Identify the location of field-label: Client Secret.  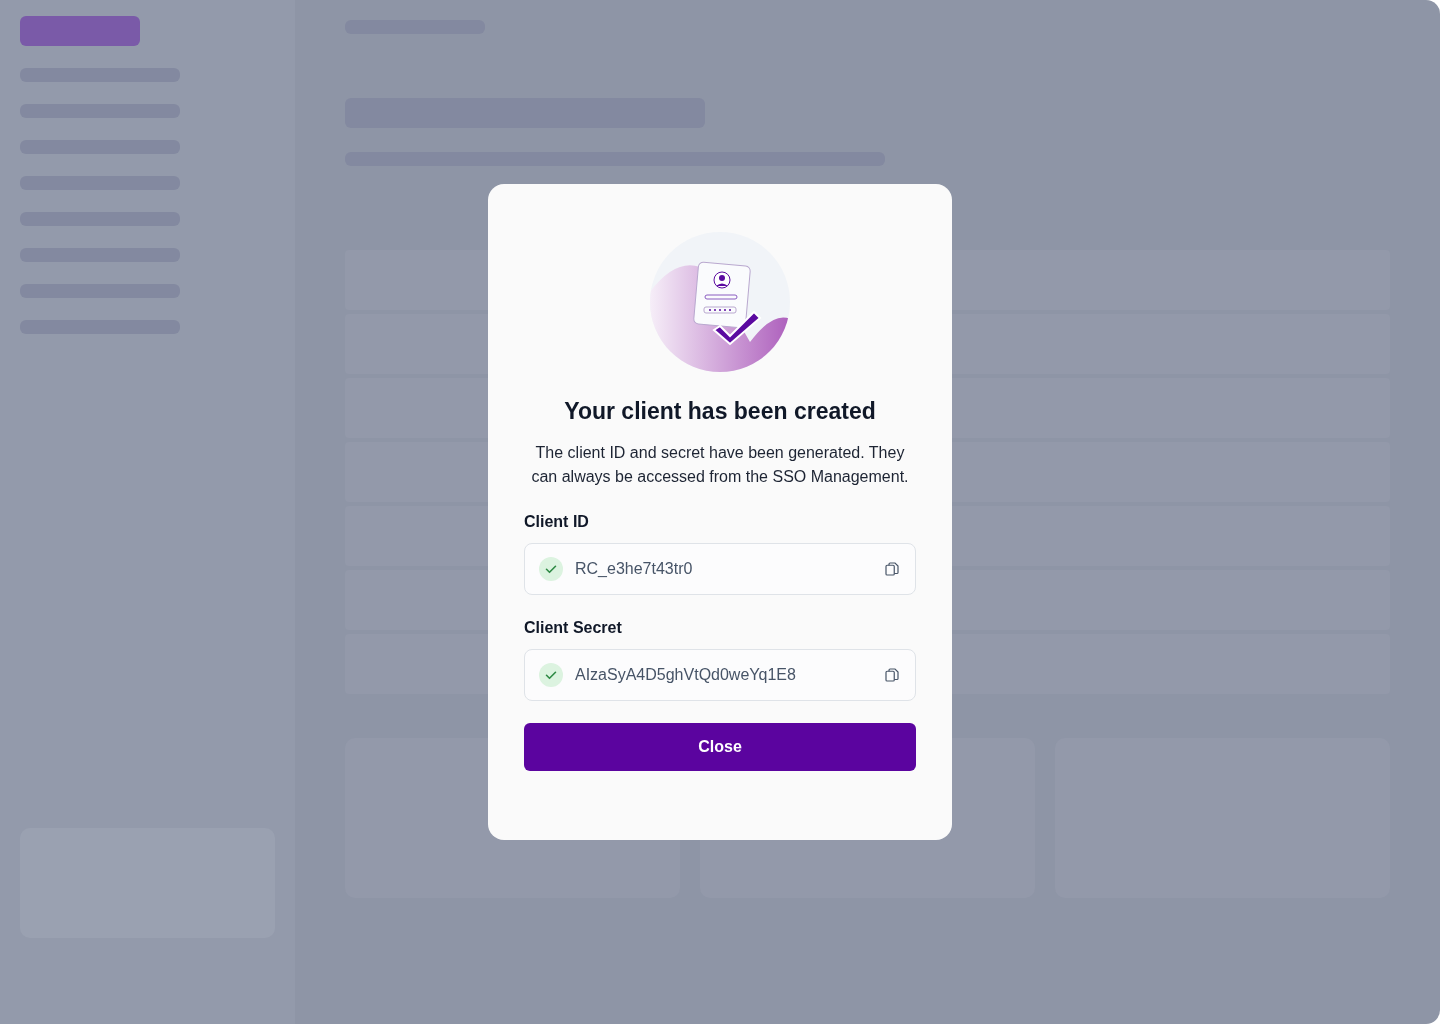
(573, 628).